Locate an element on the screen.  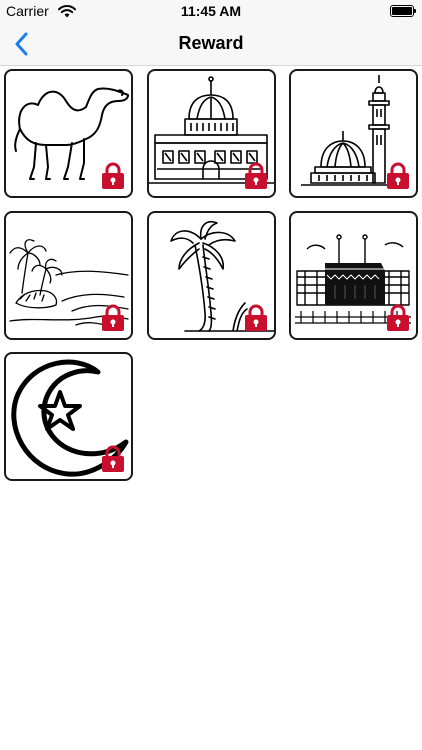
reward-tile-camel is located at coordinates (68, 133).